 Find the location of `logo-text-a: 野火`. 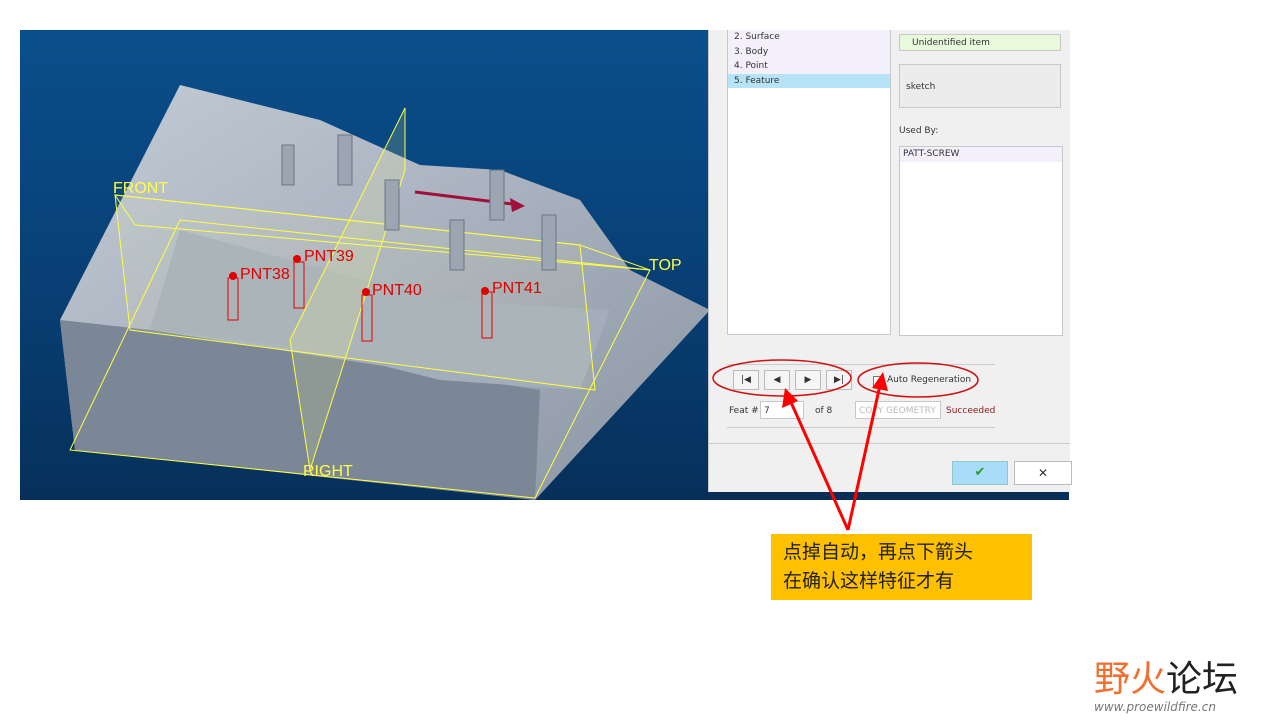

logo-text-a: 野火 is located at coordinates (1130, 679).